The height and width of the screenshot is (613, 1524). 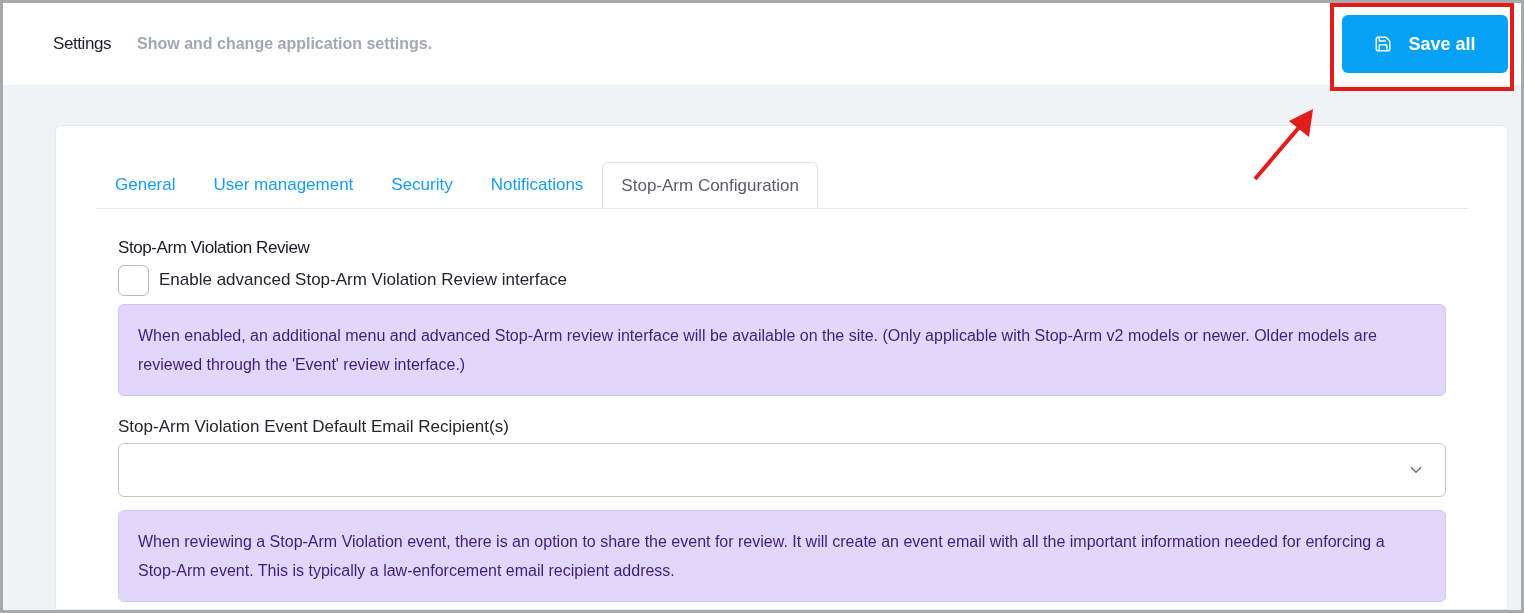 I want to click on settings-tab: User management, so click(x=283, y=185).